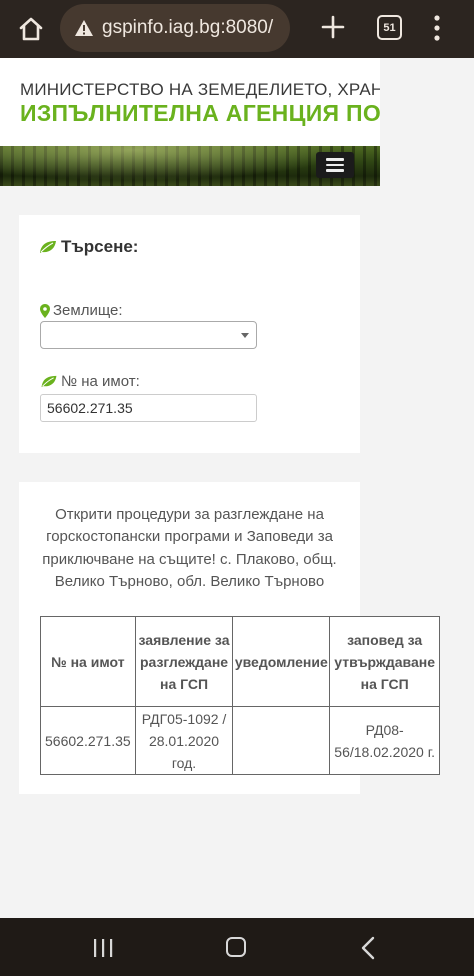 Image resolution: width=474 pixels, height=976 pixels. Describe the element at coordinates (368, 948) in the screenshot. I see `back-icon` at that location.